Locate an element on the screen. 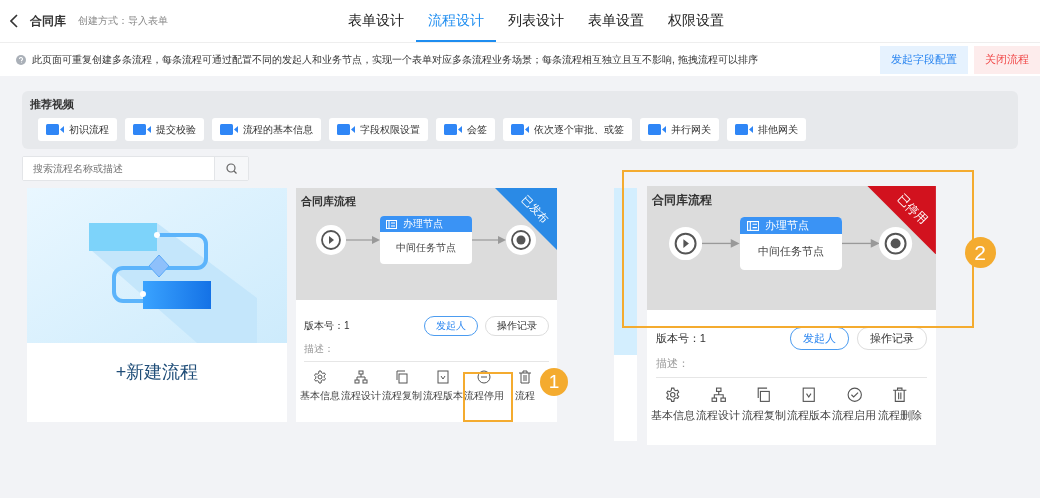  video-button: 并行网关 is located at coordinates (679, 129).